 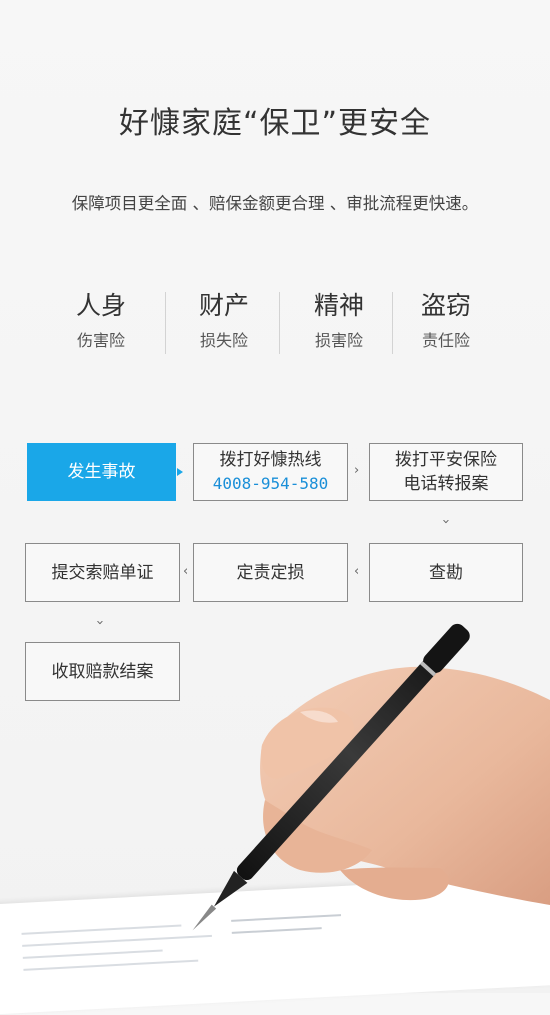 What do you see at coordinates (275, 123) in the screenshot?
I see `page-title: 好慷家庭“保卫”更安全` at bounding box center [275, 123].